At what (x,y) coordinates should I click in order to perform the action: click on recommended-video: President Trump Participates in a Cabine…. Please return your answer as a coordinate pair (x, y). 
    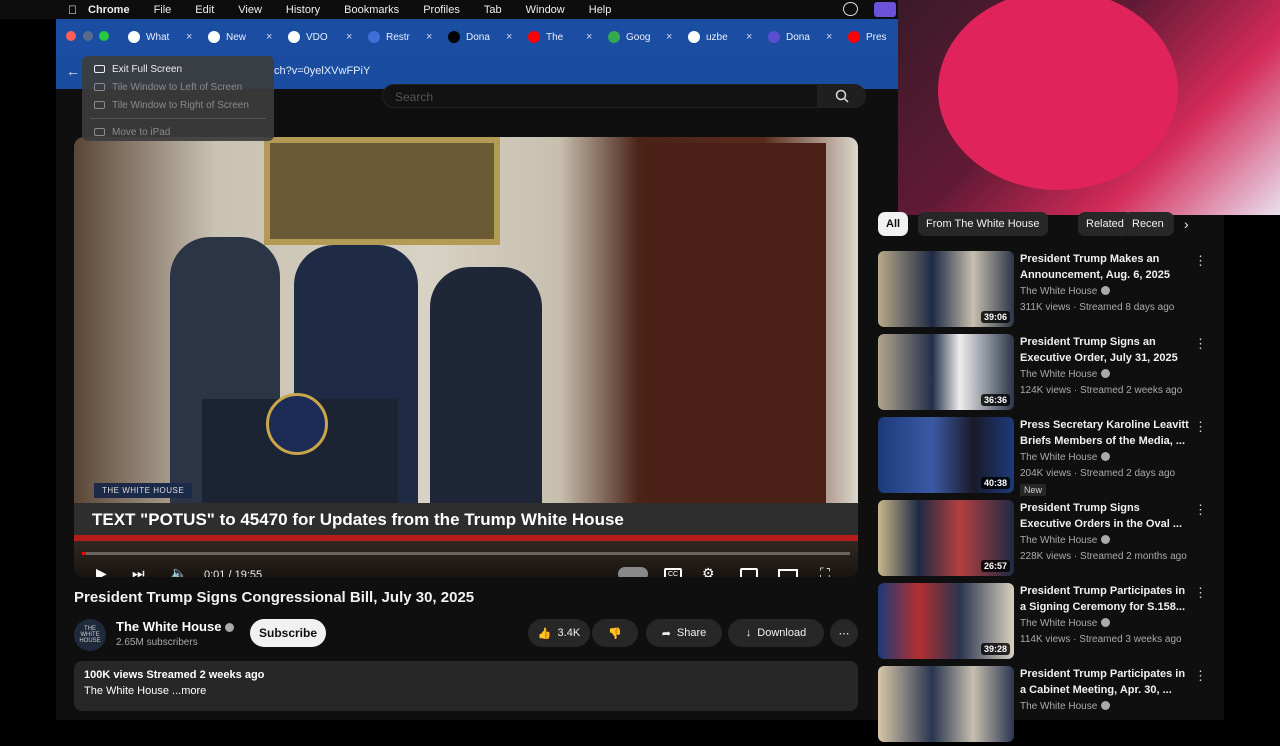
    Looking at the image, I should click on (1043, 706).